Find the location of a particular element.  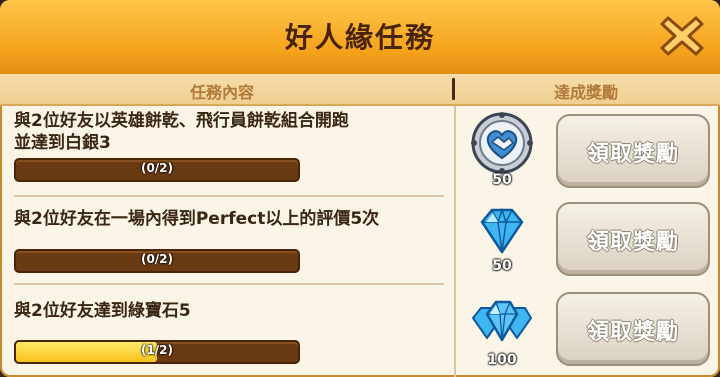

progress-bar: (1/2) is located at coordinates (157, 352).